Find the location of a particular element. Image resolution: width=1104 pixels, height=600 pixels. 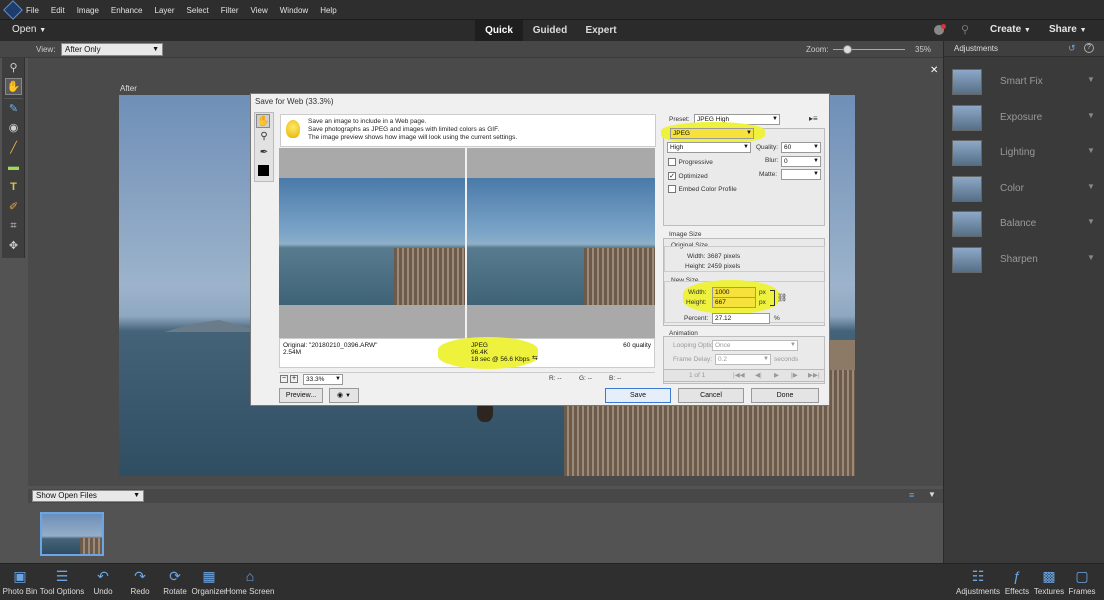

crop-tool-icon: ⌗ is located at coordinates (13, 226).